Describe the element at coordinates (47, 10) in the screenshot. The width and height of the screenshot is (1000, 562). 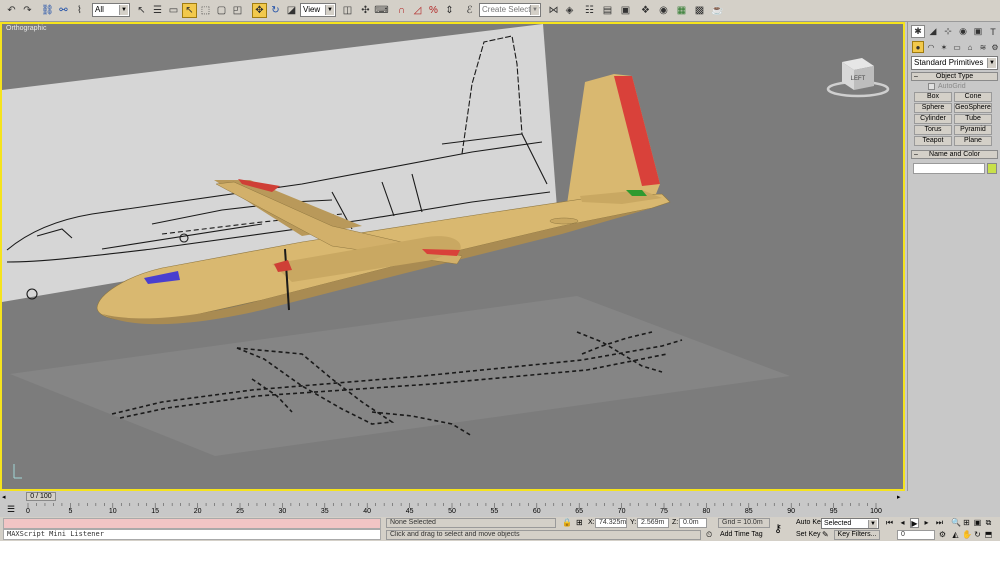
I see `select-and-link-icon: ⛓` at that location.